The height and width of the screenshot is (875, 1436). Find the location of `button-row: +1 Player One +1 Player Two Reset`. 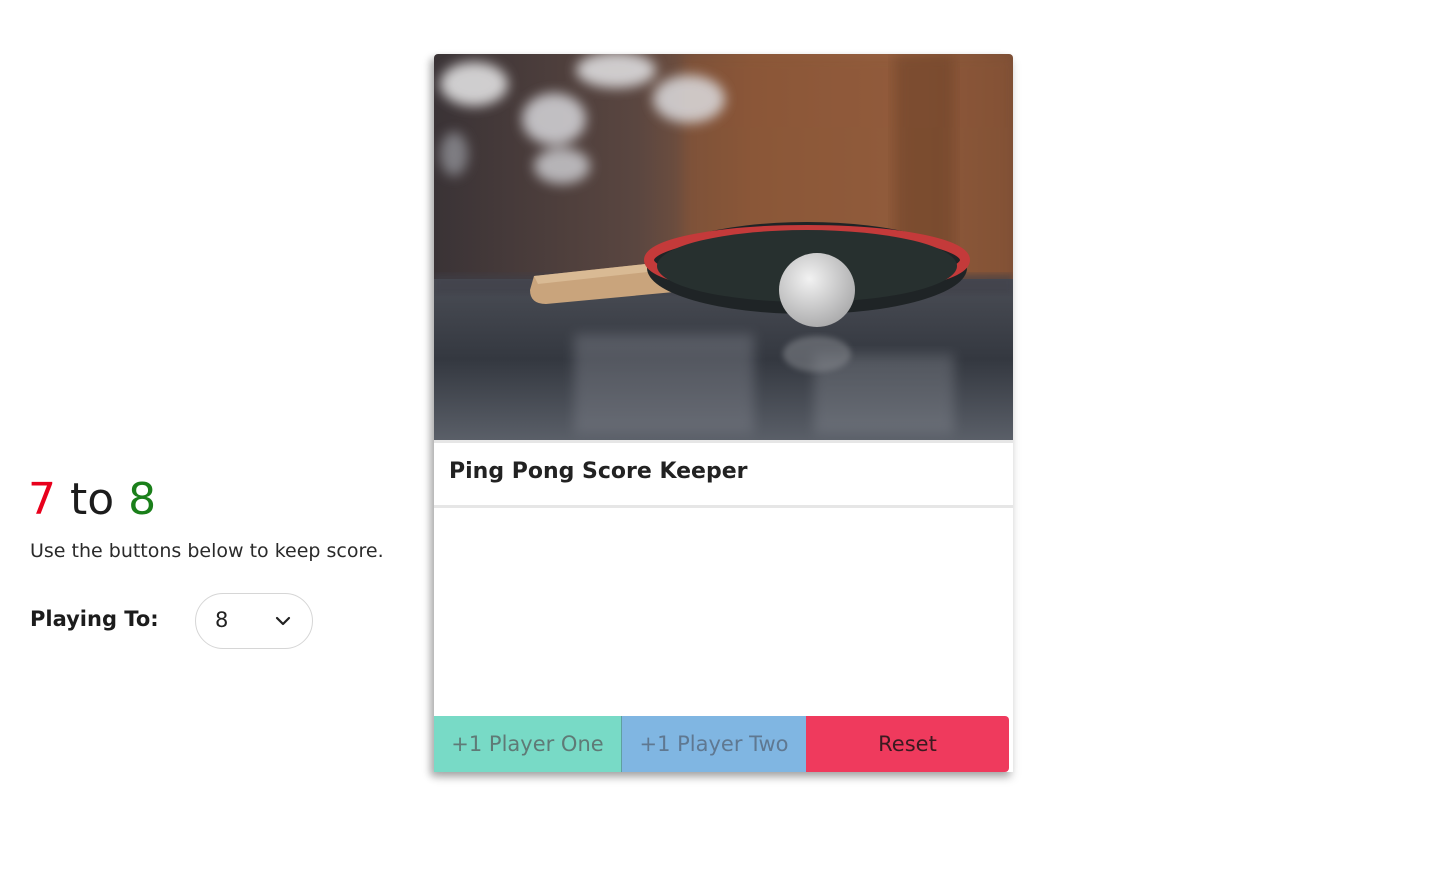

button-row: +1 Player One +1 Player Two Reset is located at coordinates (721, 744).